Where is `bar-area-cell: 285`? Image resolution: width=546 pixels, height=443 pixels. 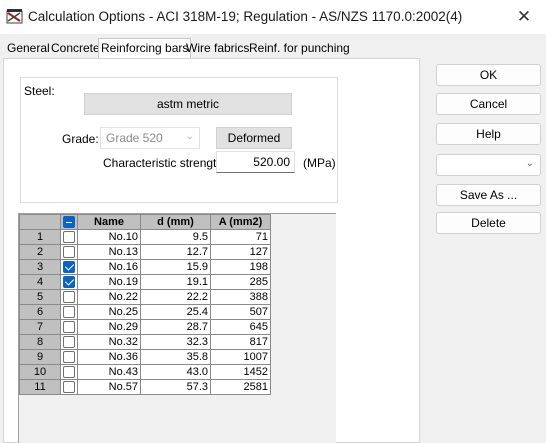 bar-area-cell: 285 is located at coordinates (240, 282).